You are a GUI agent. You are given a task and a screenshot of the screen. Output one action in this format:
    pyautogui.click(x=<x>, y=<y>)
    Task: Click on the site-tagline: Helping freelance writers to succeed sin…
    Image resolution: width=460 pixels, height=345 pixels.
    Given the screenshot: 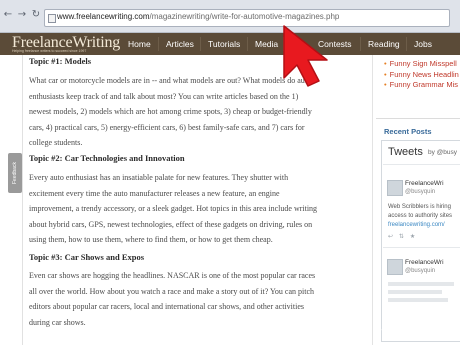 What is the action you would take?
    pyautogui.click(x=49, y=51)
    